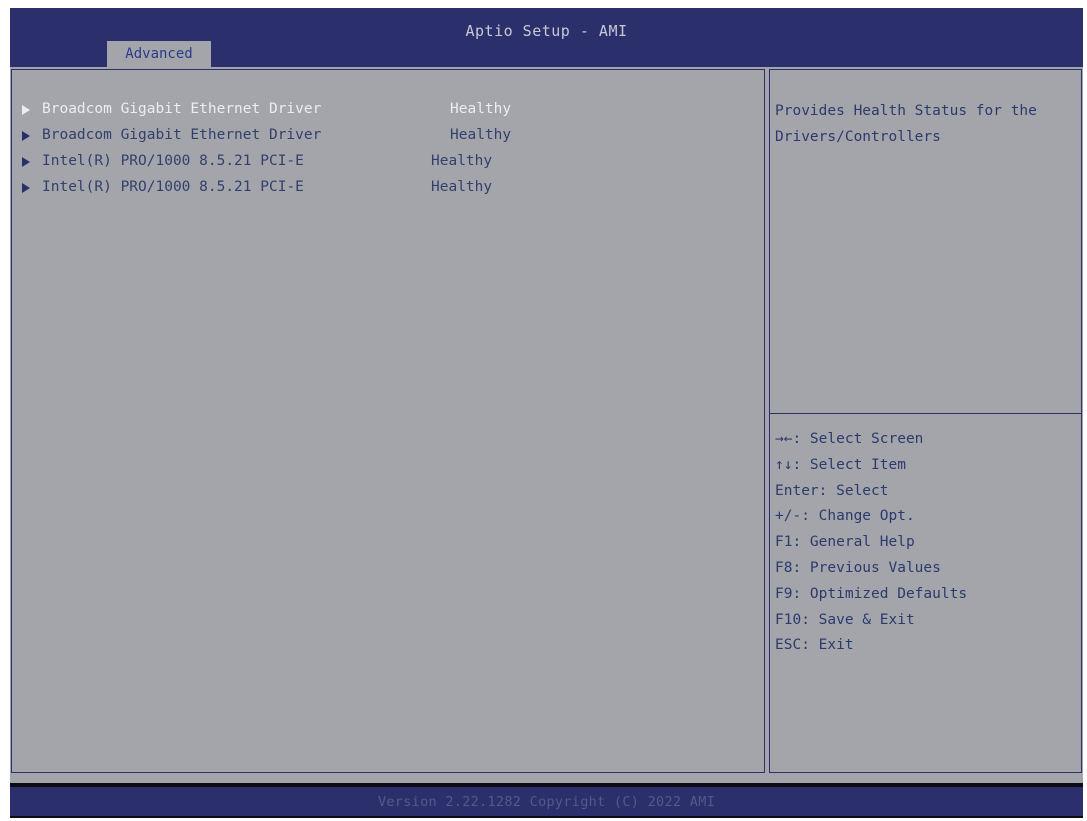 The image size is (1087, 821). What do you see at coordinates (840, 464) in the screenshot?
I see `key-hint-select-item: ↑↓: Select Item` at bounding box center [840, 464].